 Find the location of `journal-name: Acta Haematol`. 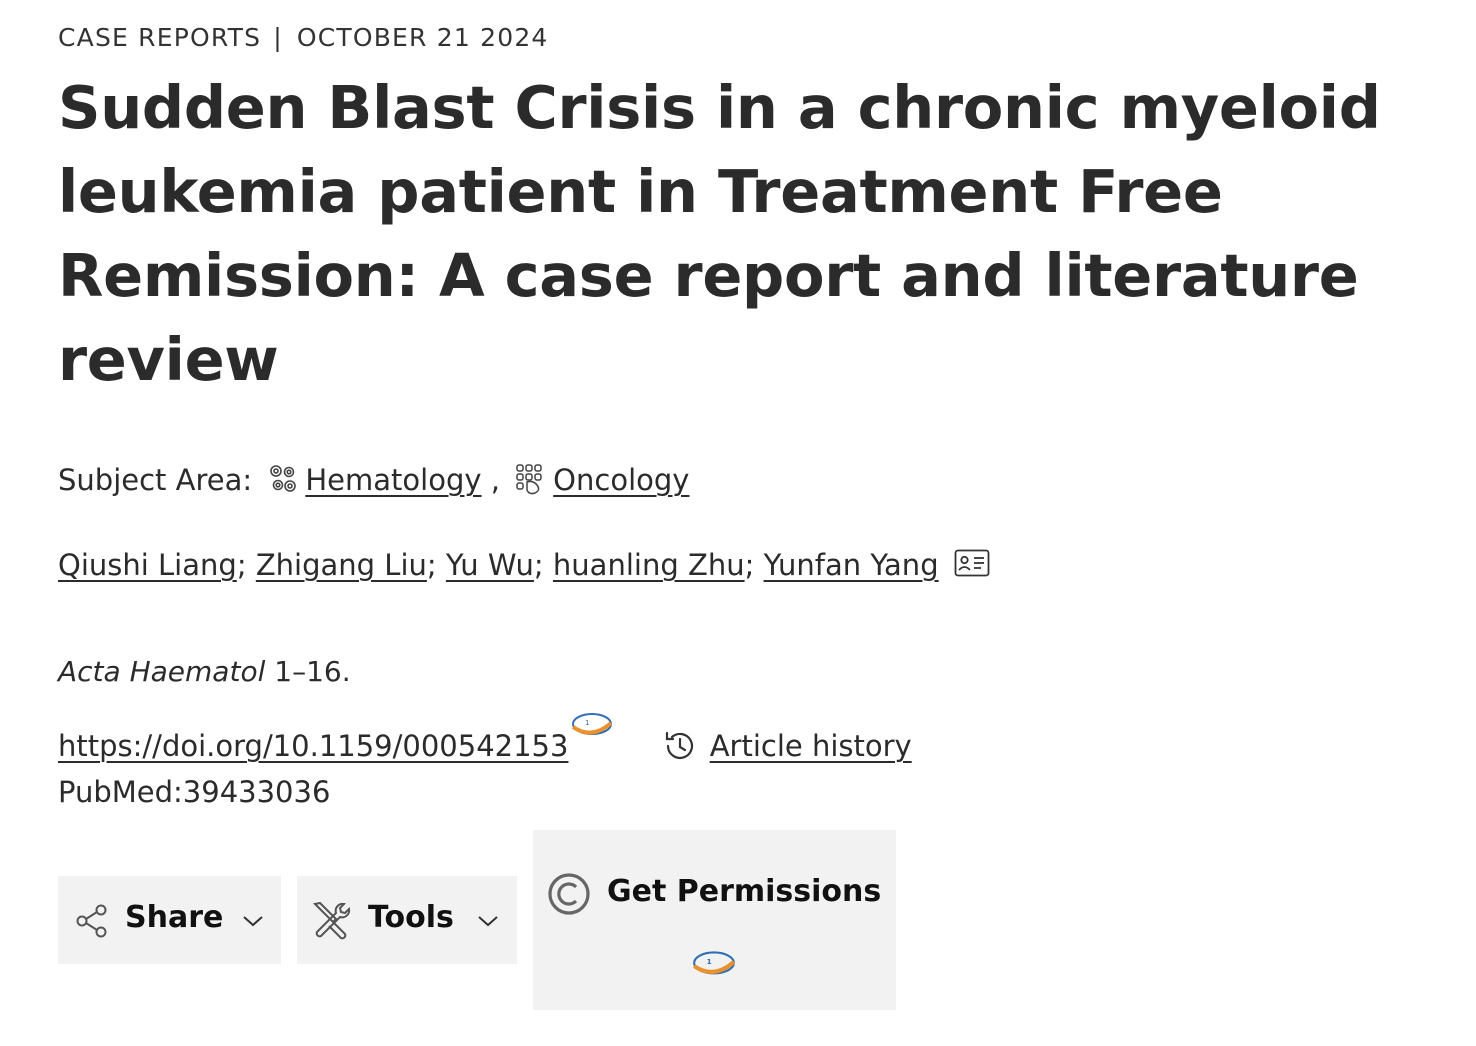

journal-name: Acta Haematol is located at coordinates (162, 671).